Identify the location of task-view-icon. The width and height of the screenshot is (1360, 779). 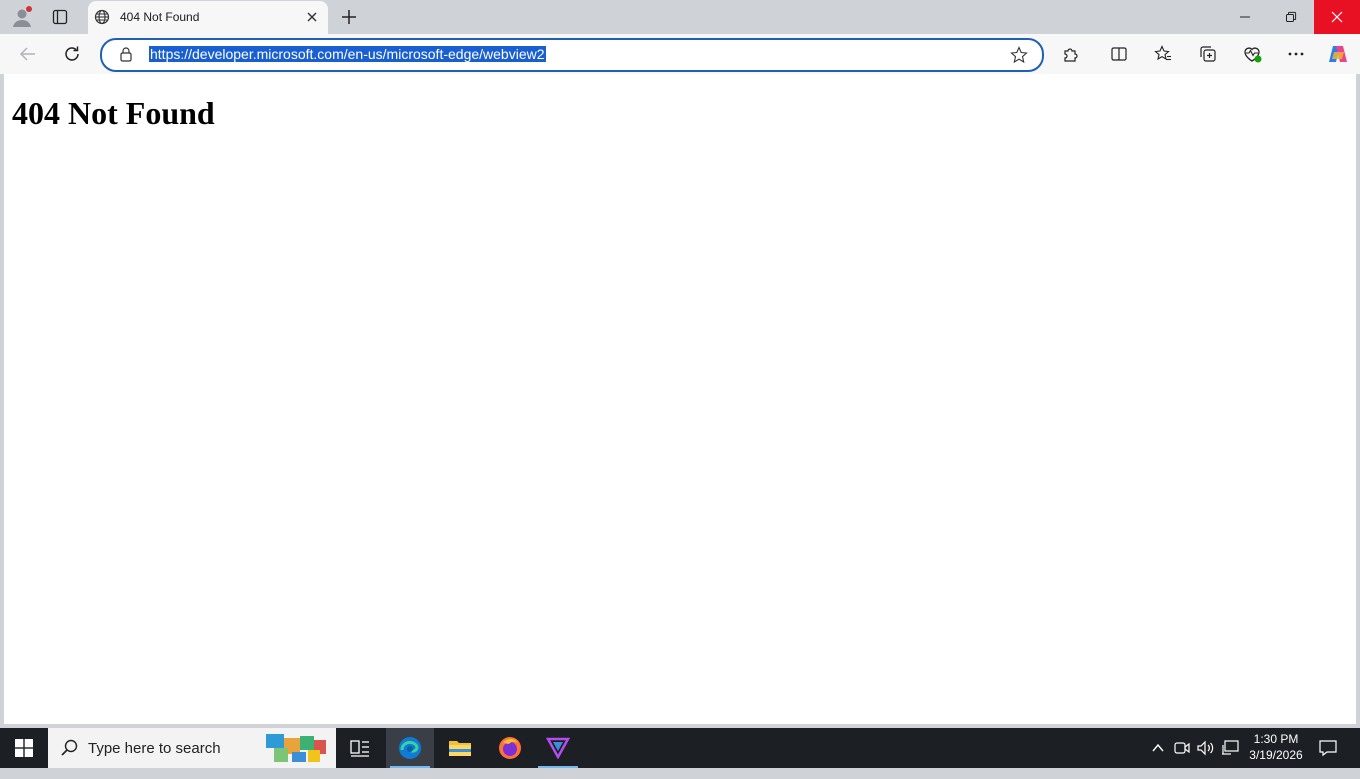
(359, 748).